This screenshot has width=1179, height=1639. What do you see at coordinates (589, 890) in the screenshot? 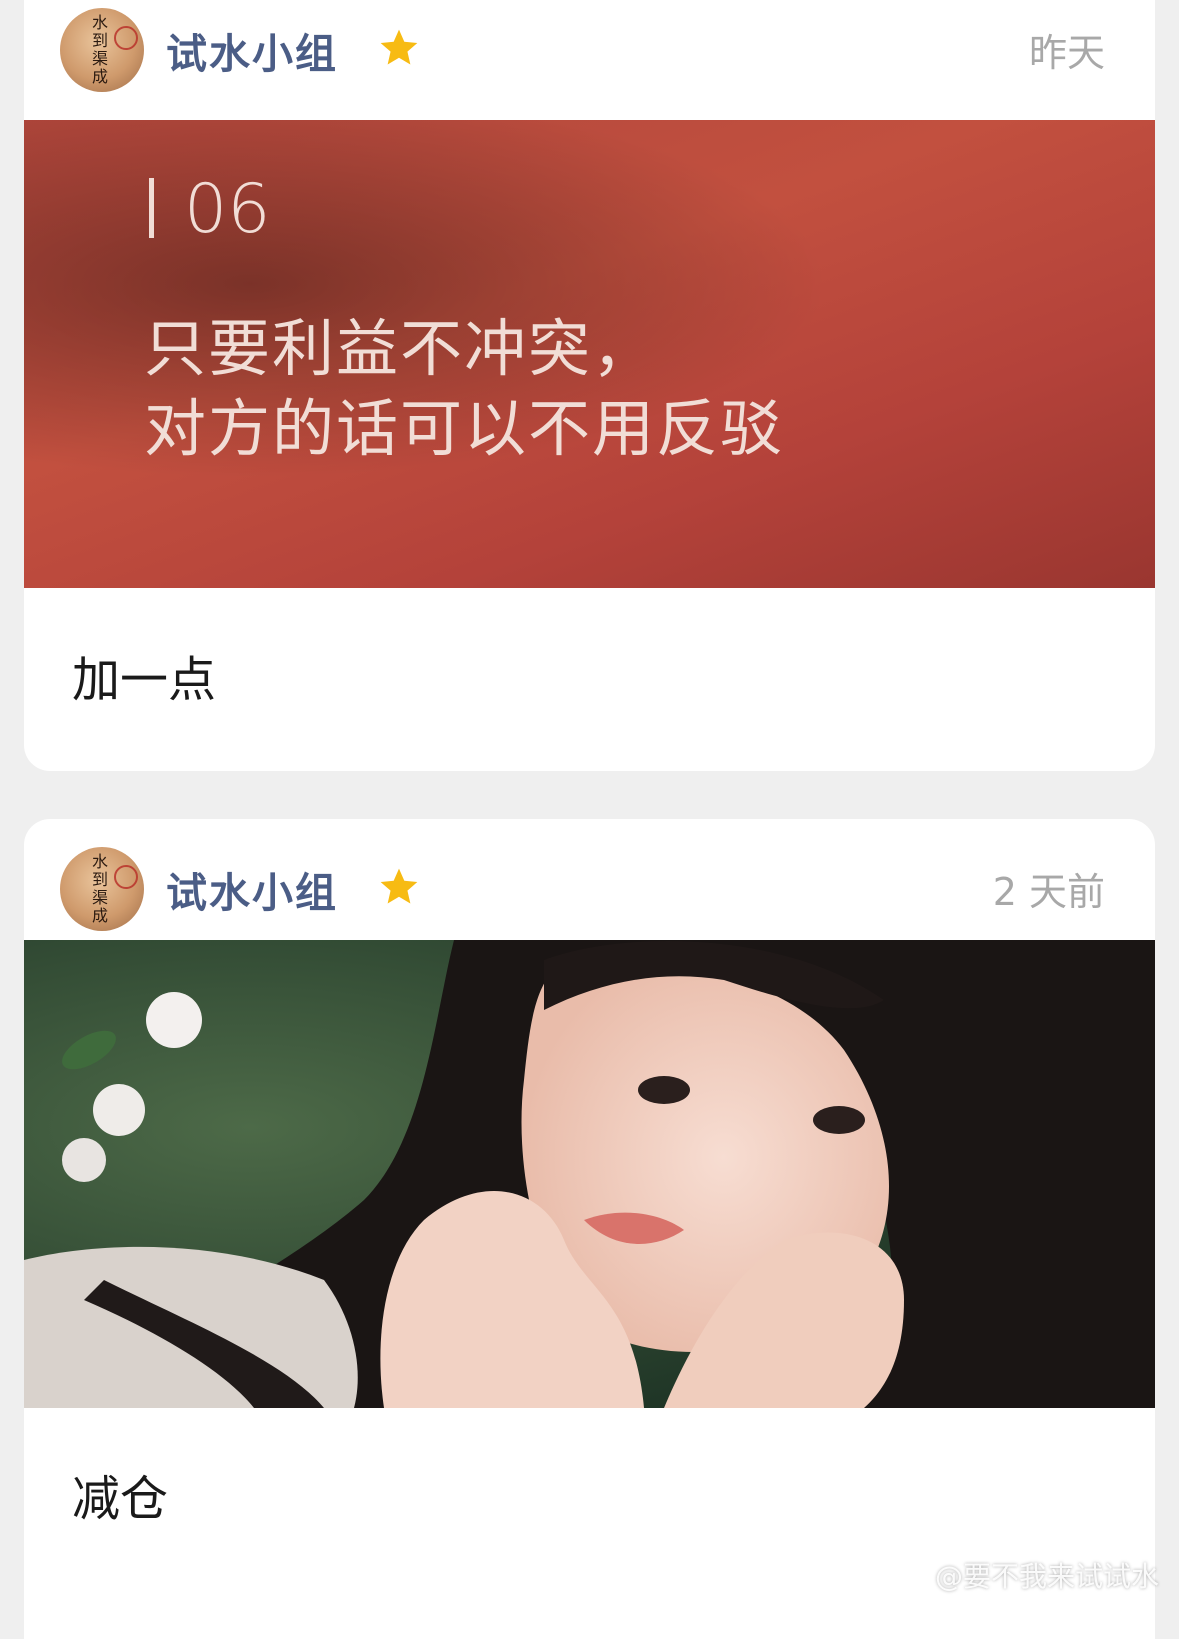
I see `post-header: 水到渠成 试水小组 2 天前` at bounding box center [589, 890].